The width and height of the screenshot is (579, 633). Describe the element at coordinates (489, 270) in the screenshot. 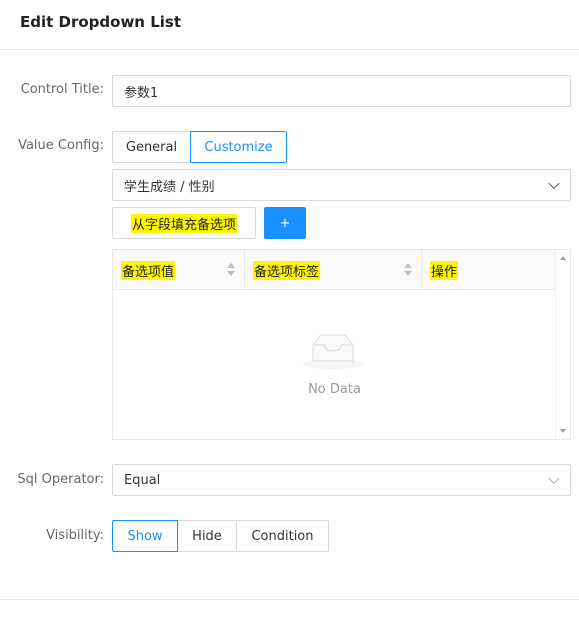

I see `column-actions: 操作` at that location.